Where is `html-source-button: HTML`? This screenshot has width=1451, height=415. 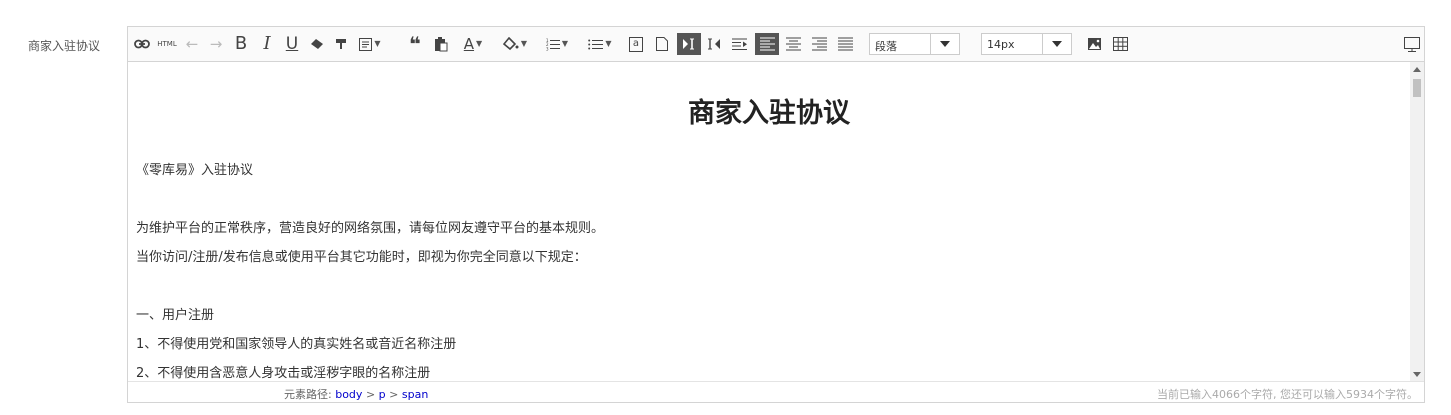
html-source-button: HTML is located at coordinates (167, 44).